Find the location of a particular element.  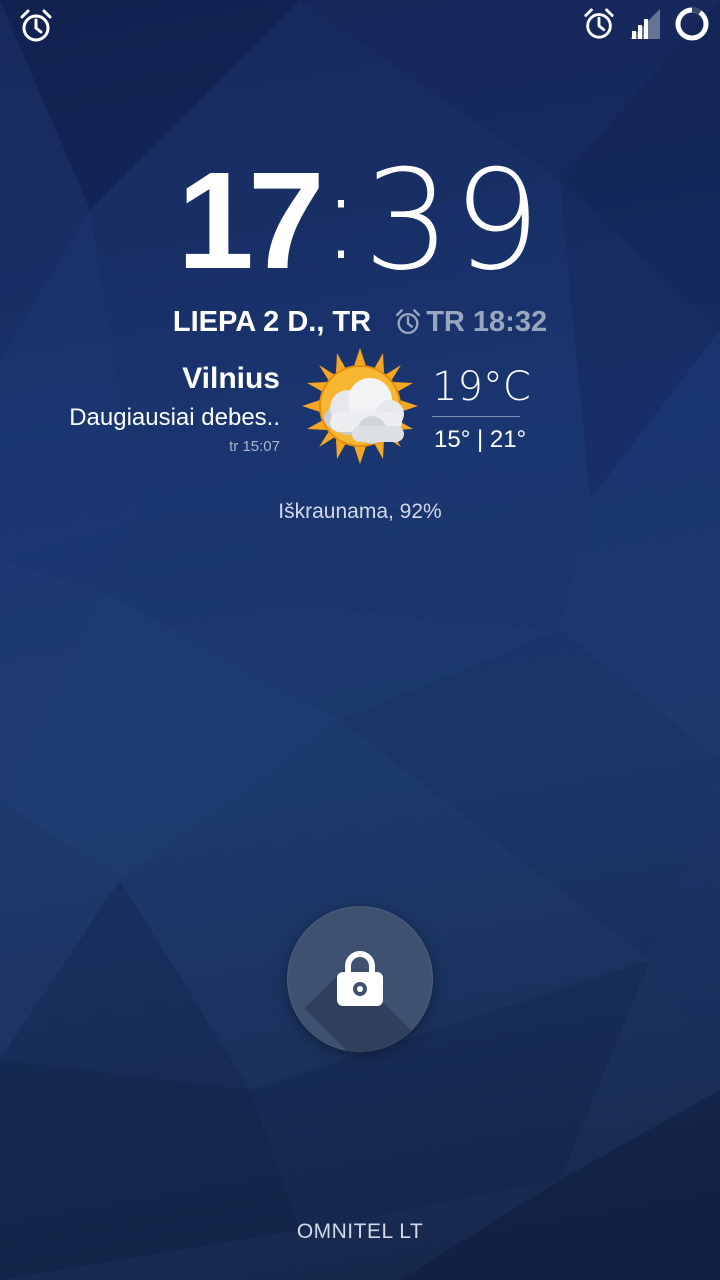

charging-status: Iškraunama, 92% is located at coordinates (360, 511).